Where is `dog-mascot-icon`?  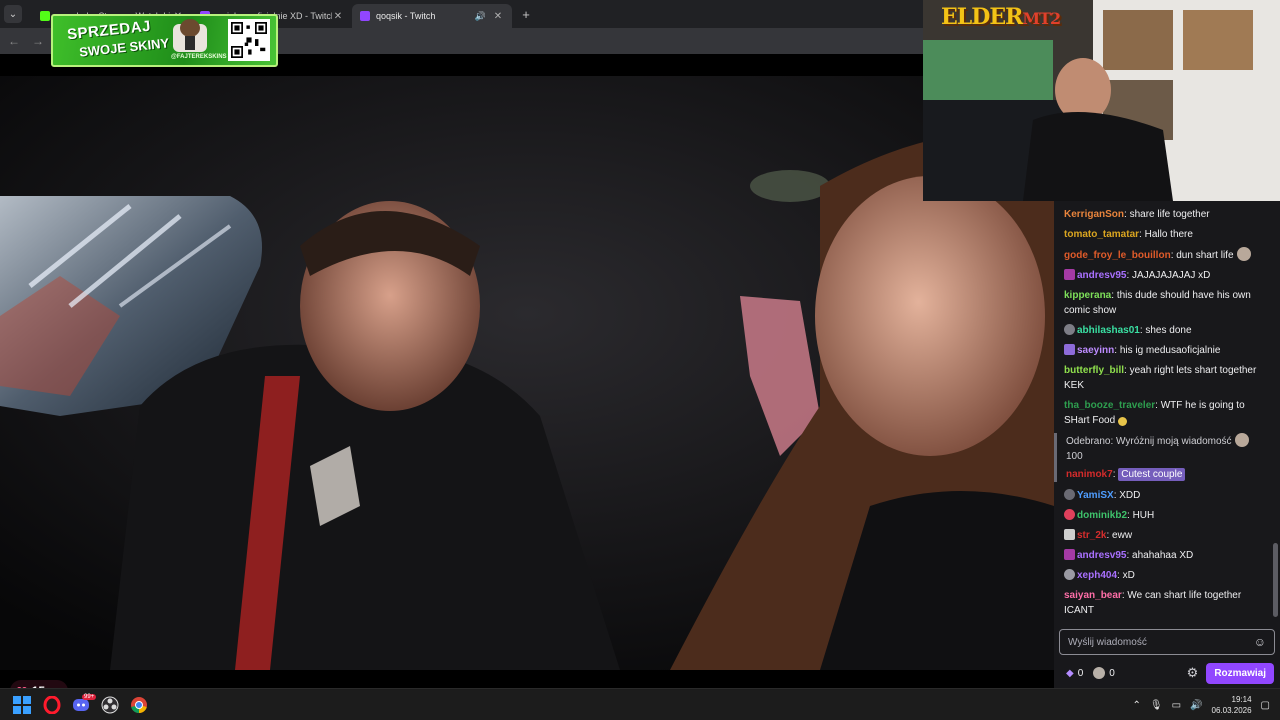
dog-mascot-icon is located at coordinates (190, 35).